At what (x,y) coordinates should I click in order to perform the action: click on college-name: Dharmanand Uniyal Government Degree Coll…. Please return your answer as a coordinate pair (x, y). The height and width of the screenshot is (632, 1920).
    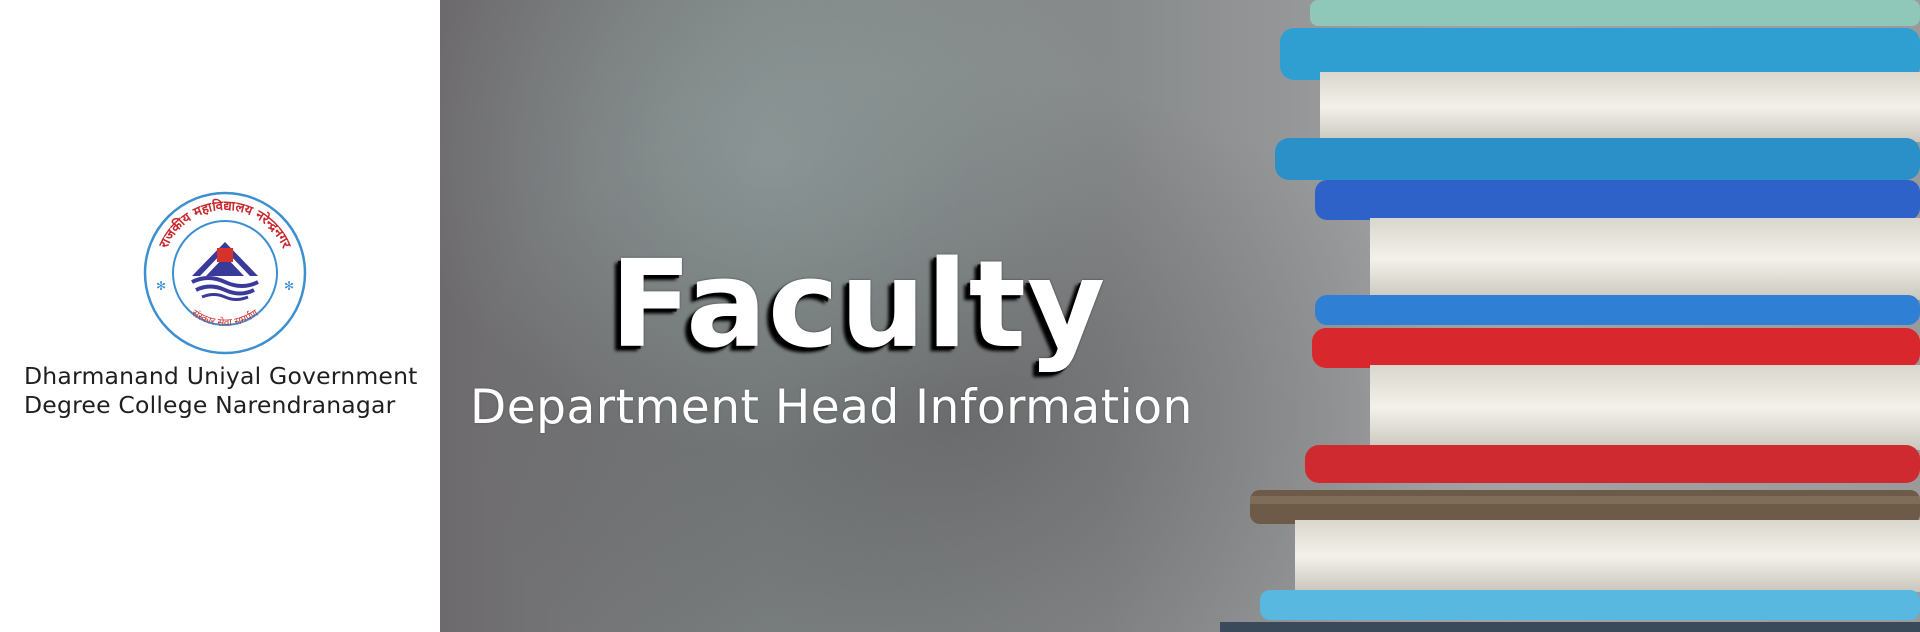
    Looking at the image, I should click on (229, 391).